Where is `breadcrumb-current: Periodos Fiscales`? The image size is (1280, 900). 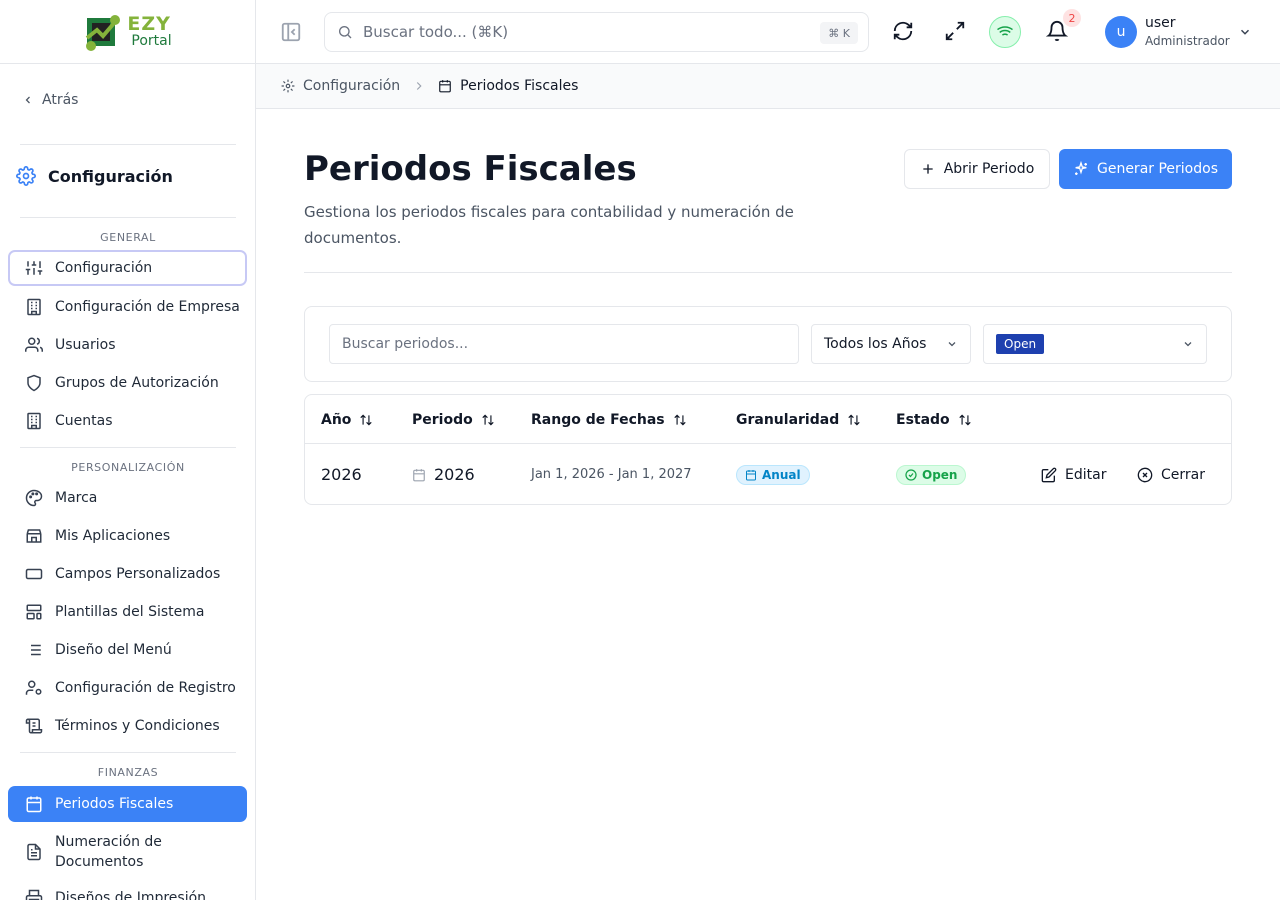 breadcrumb-current: Periodos Fiscales is located at coordinates (519, 86).